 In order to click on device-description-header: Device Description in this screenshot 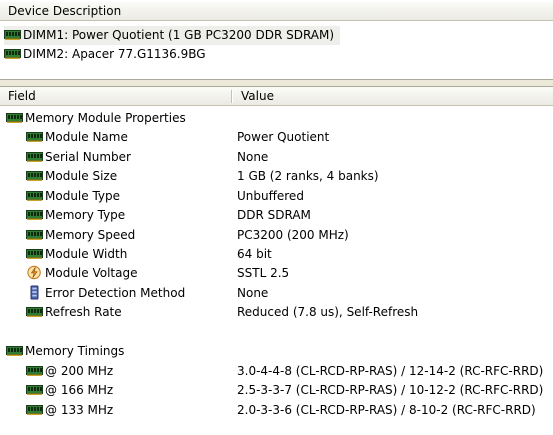, I will do `click(276, 11)`.